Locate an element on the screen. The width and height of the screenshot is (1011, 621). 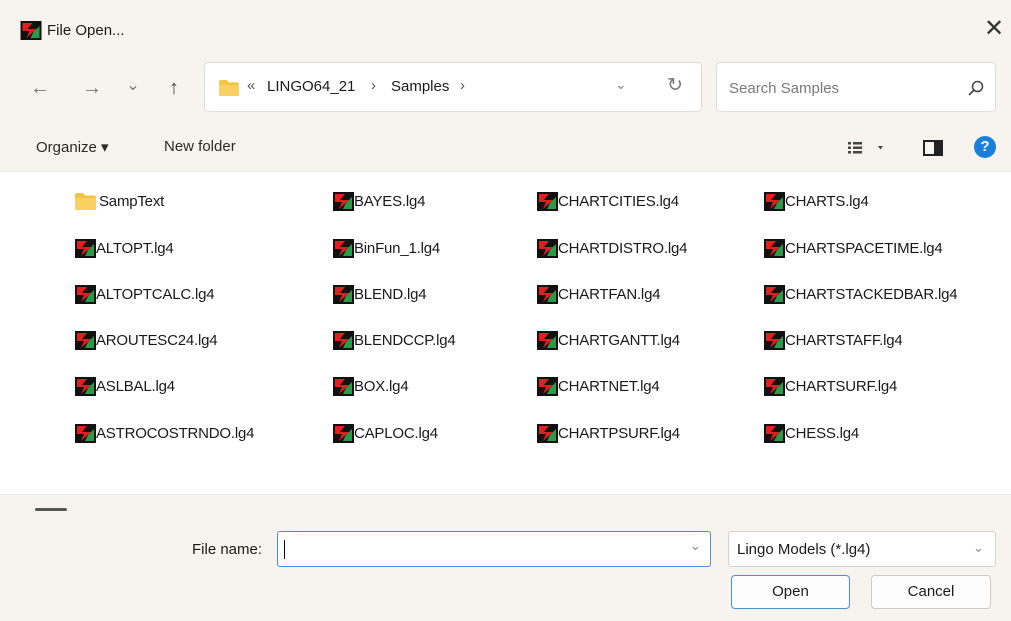
file-item: CHARTDISTRO.lg4 is located at coordinates (612, 248).